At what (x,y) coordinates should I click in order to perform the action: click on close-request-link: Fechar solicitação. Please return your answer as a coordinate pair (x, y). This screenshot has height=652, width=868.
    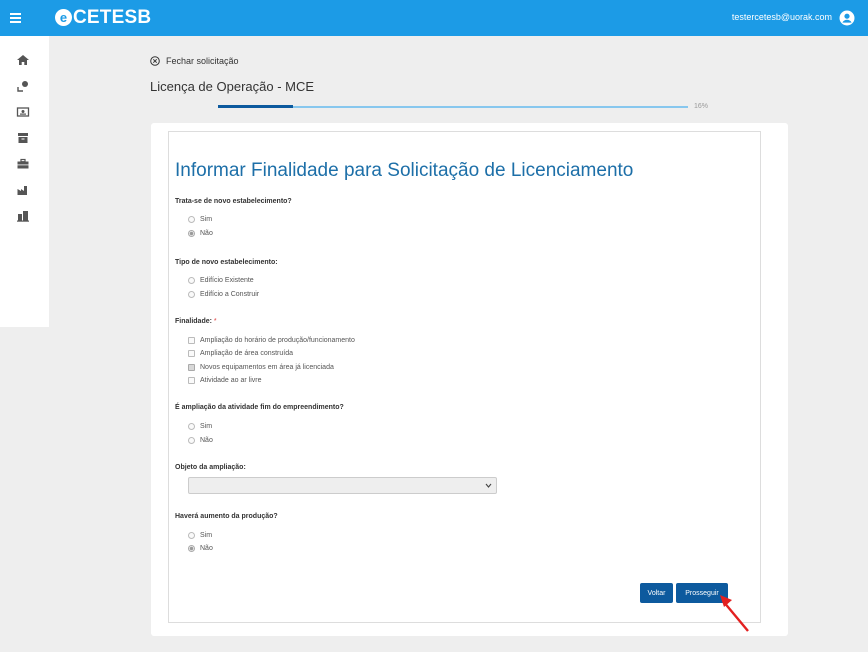
    Looking at the image, I should click on (194, 61).